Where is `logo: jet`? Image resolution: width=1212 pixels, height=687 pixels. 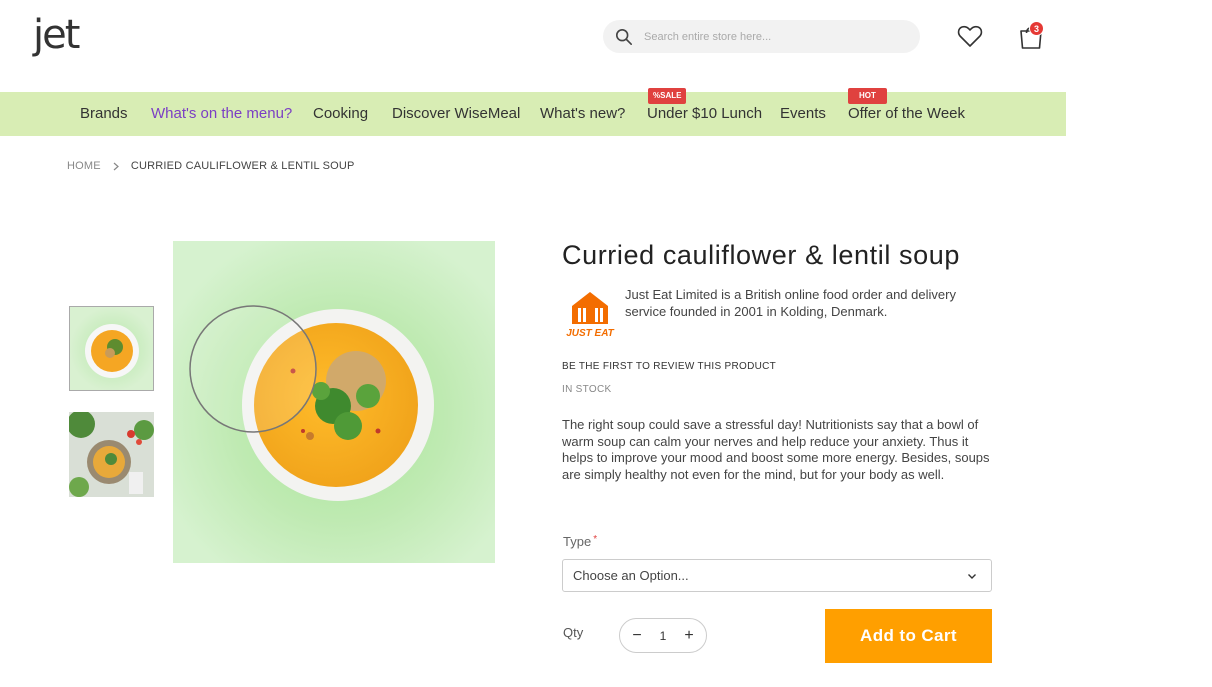
logo: jet is located at coordinates (69, 35).